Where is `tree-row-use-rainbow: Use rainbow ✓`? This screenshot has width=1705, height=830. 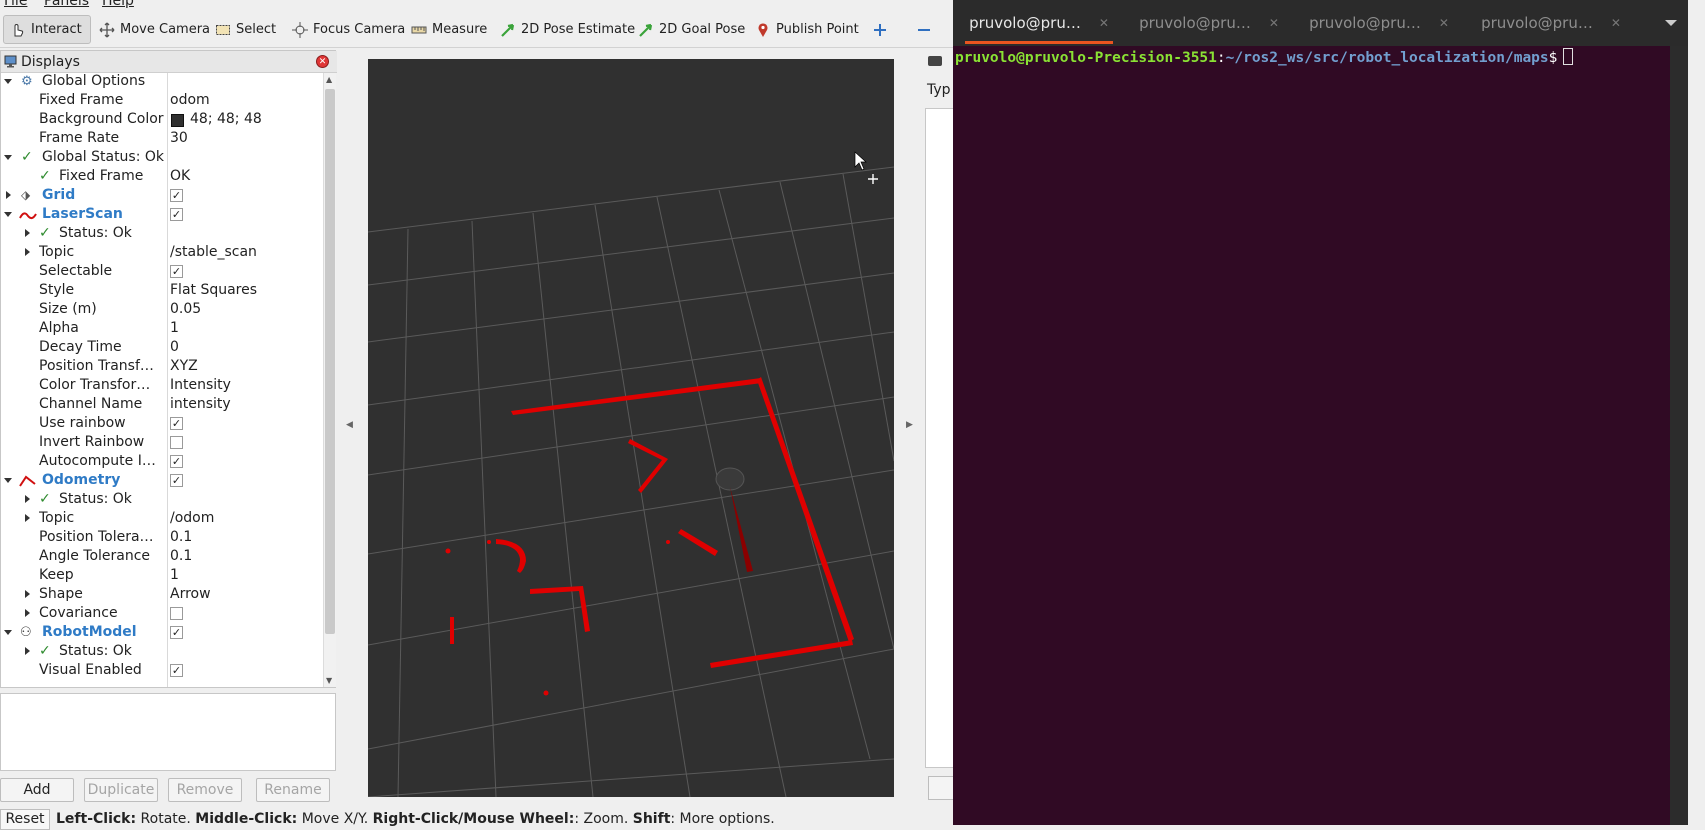 tree-row-use-rainbow: Use rainbow ✓ is located at coordinates (162, 424).